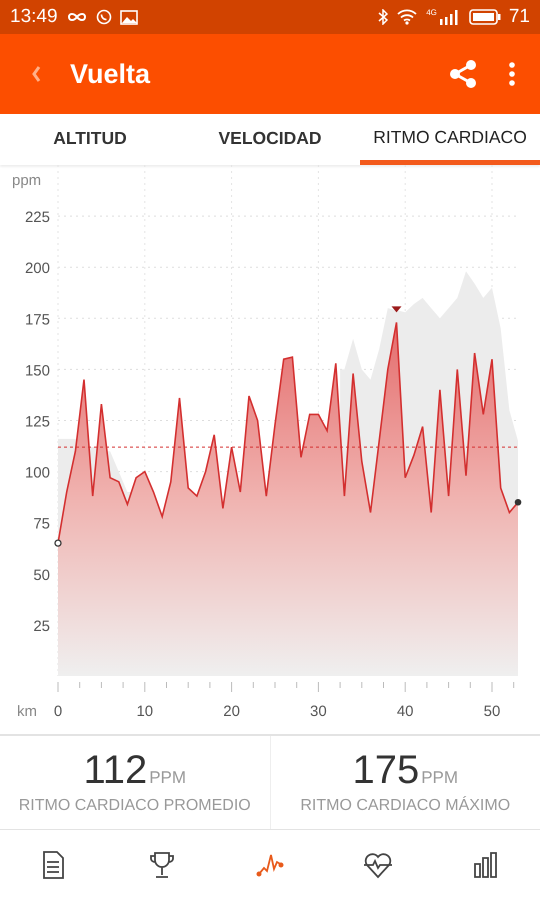 The height and width of the screenshot is (900, 540). What do you see at coordinates (37, 319) in the screenshot?
I see `y-tick-label: 175` at bounding box center [37, 319].